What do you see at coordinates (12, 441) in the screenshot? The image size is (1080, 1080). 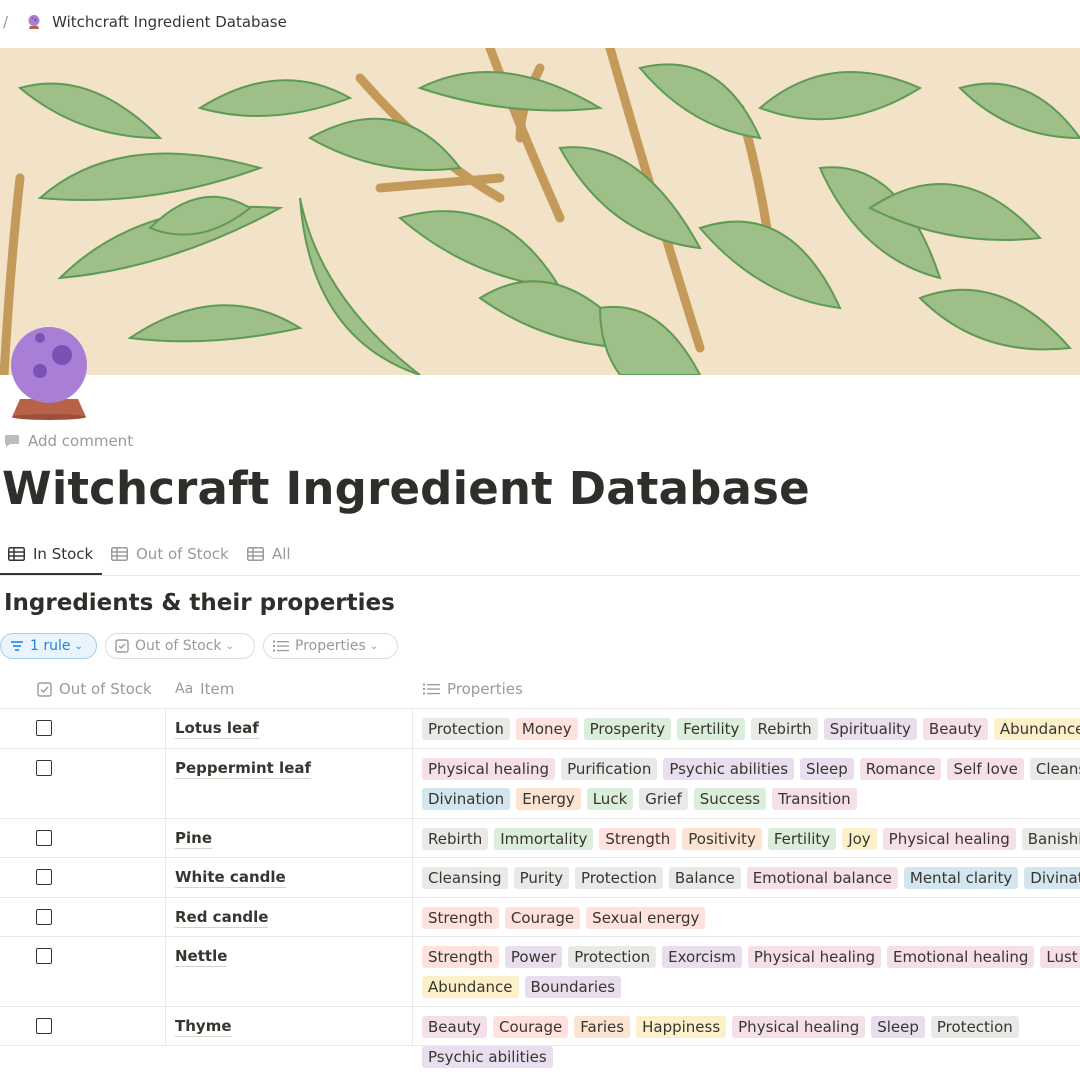 I see `comment-icon` at bounding box center [12, 441].